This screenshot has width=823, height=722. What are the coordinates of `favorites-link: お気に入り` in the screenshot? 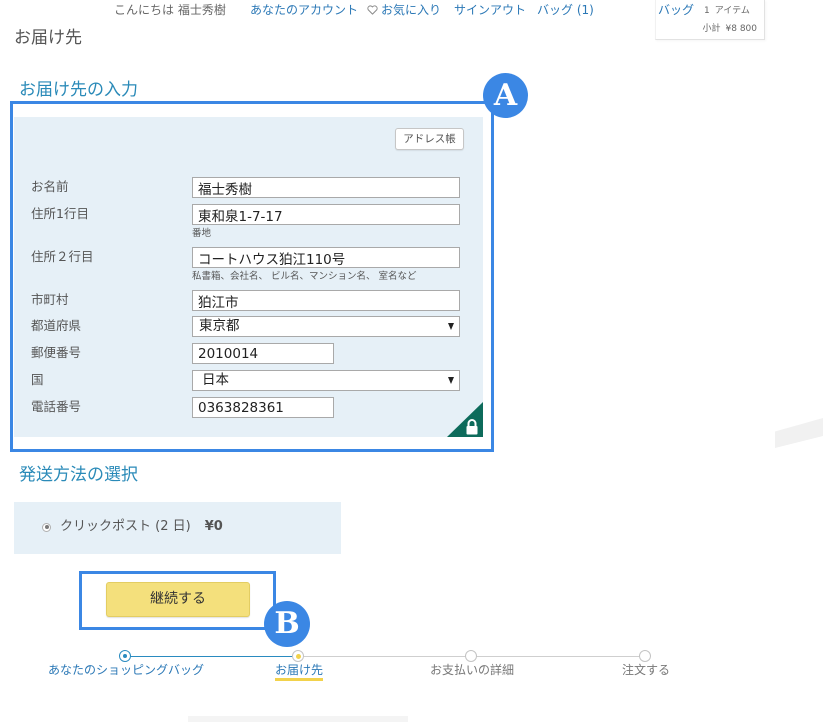 It's located at (404, 10).